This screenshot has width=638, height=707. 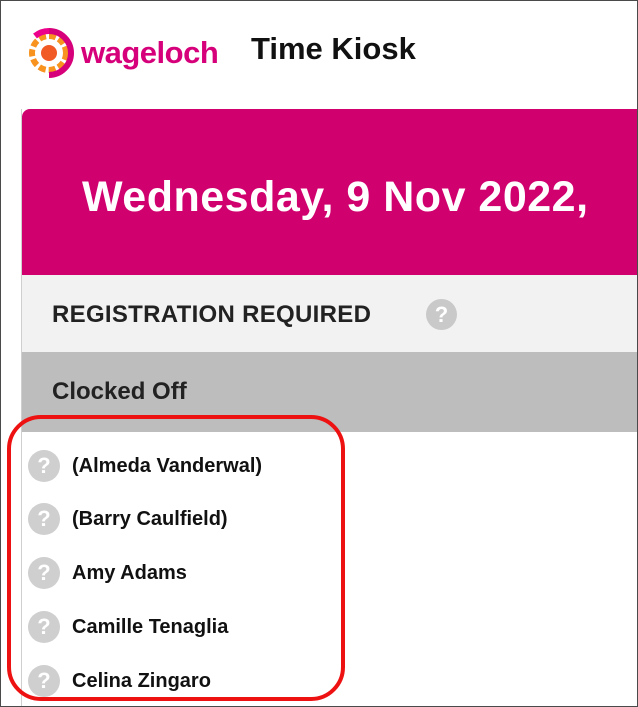 I want to click on list-item: ? (Barry Caulfield), so click(x=128, y=519).